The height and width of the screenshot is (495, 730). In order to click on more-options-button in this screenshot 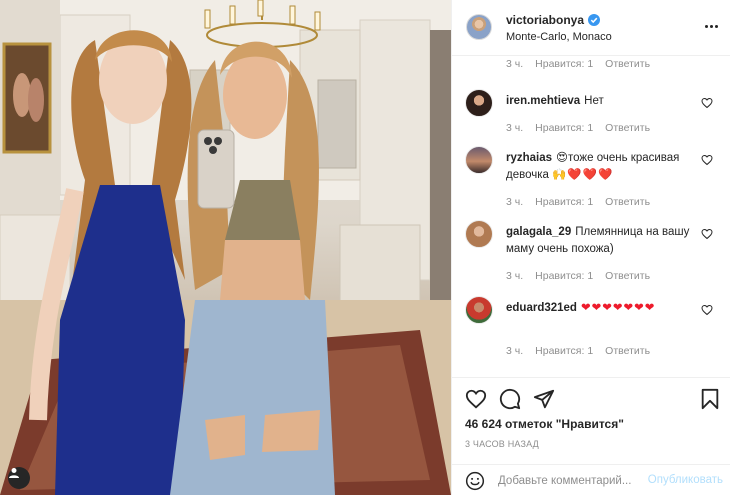, I will do `click(711, 26)`.